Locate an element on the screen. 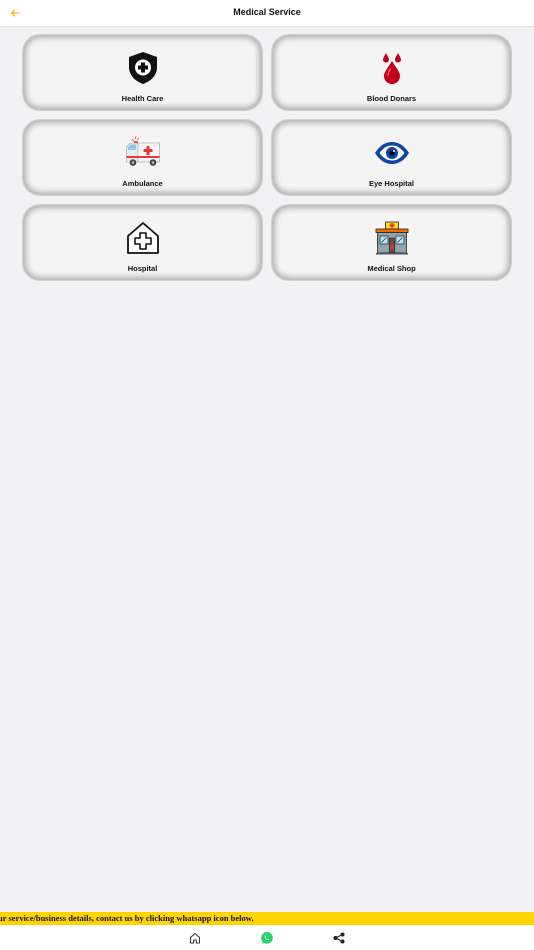 Image resolution: width=534 pixels, height=950 pixels. app-header: Medical Service is located at coordinates (267, 13).